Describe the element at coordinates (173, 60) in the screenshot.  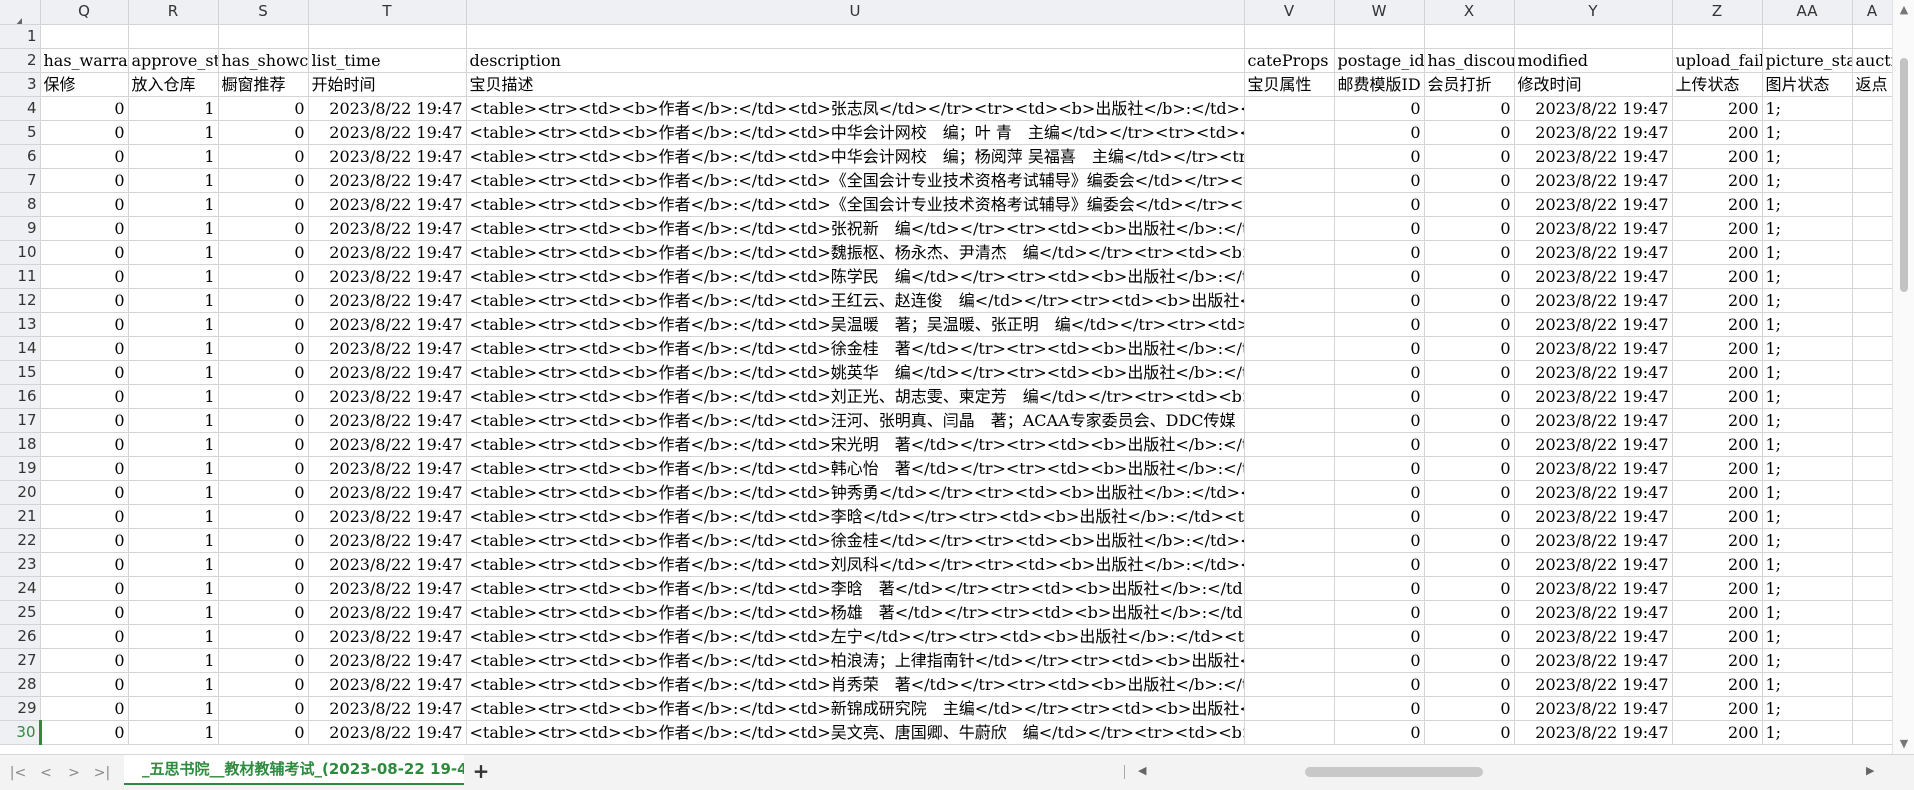
I see `cell: approve_status` at that location.